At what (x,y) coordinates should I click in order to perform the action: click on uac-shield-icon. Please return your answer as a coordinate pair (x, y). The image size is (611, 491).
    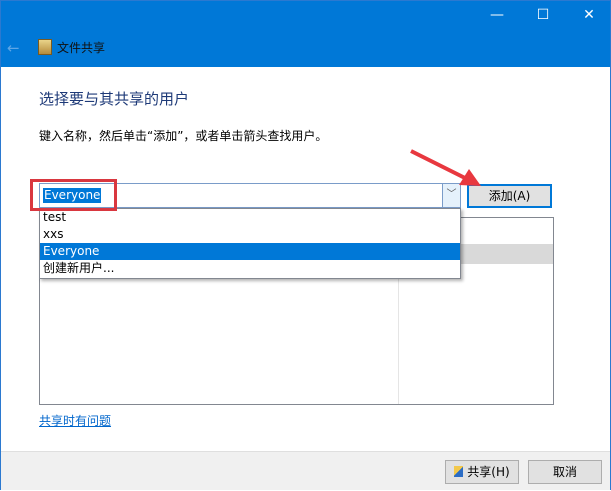
    Looking at the image, I should click on (459, 471).